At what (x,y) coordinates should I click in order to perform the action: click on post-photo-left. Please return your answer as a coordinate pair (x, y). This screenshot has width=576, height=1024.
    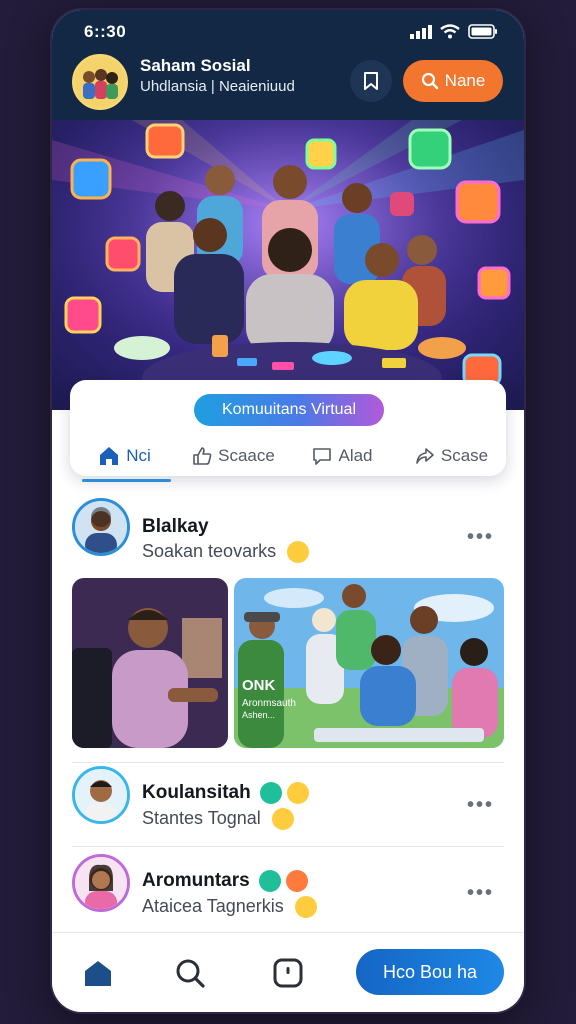
    Looking at the image, I should click on (150, 663).